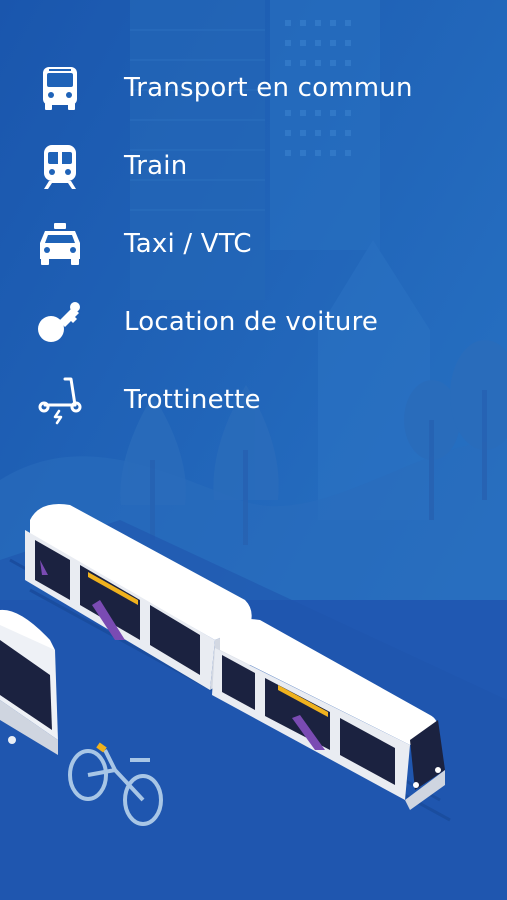 The image size is (507, 900). I want to click on mode-label: Location de voiture, so click(251, 322).